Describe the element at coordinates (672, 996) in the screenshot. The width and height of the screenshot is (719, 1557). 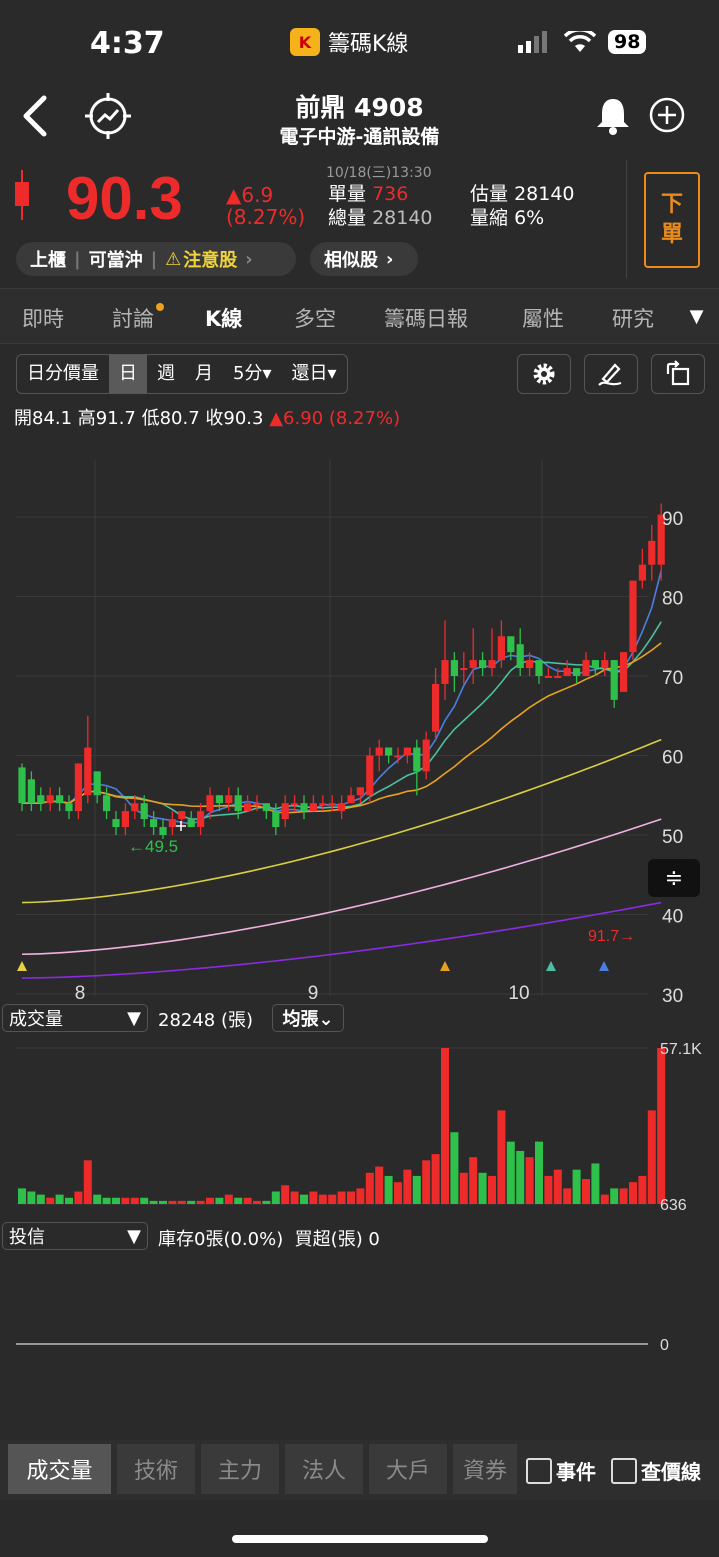
I see `y-tick-label: 30` at that location.